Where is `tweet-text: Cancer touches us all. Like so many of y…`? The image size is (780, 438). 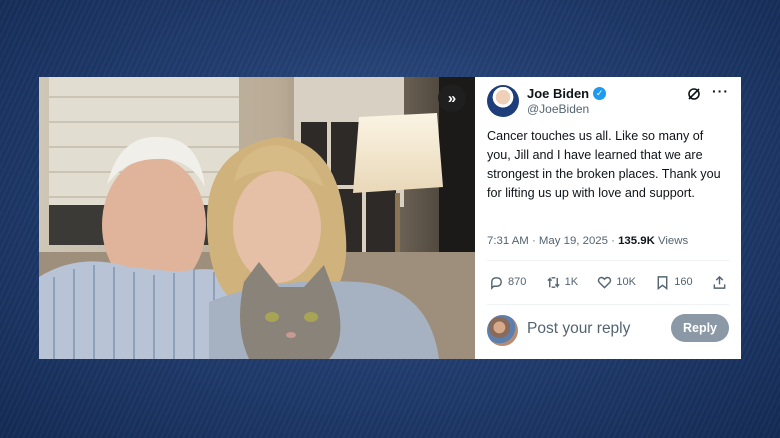
tweet-text: Cancer touches us all. Like so many of y… is located at coordinates (604, 164).